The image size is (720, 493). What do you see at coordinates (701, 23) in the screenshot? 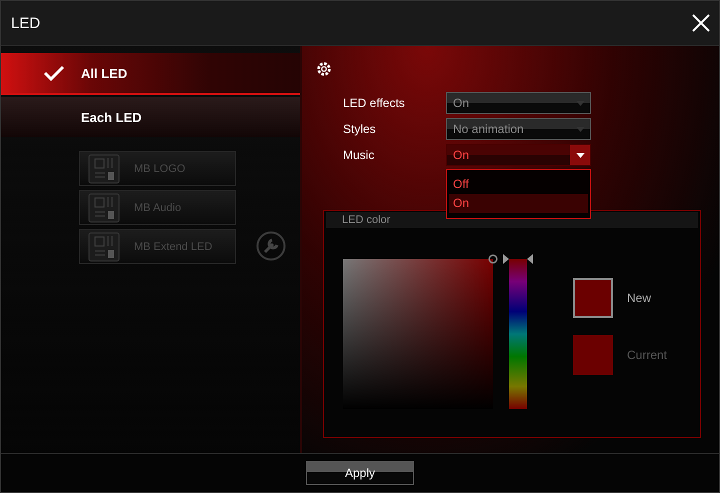
I see `close-icon` at bounding box center [701, 23].